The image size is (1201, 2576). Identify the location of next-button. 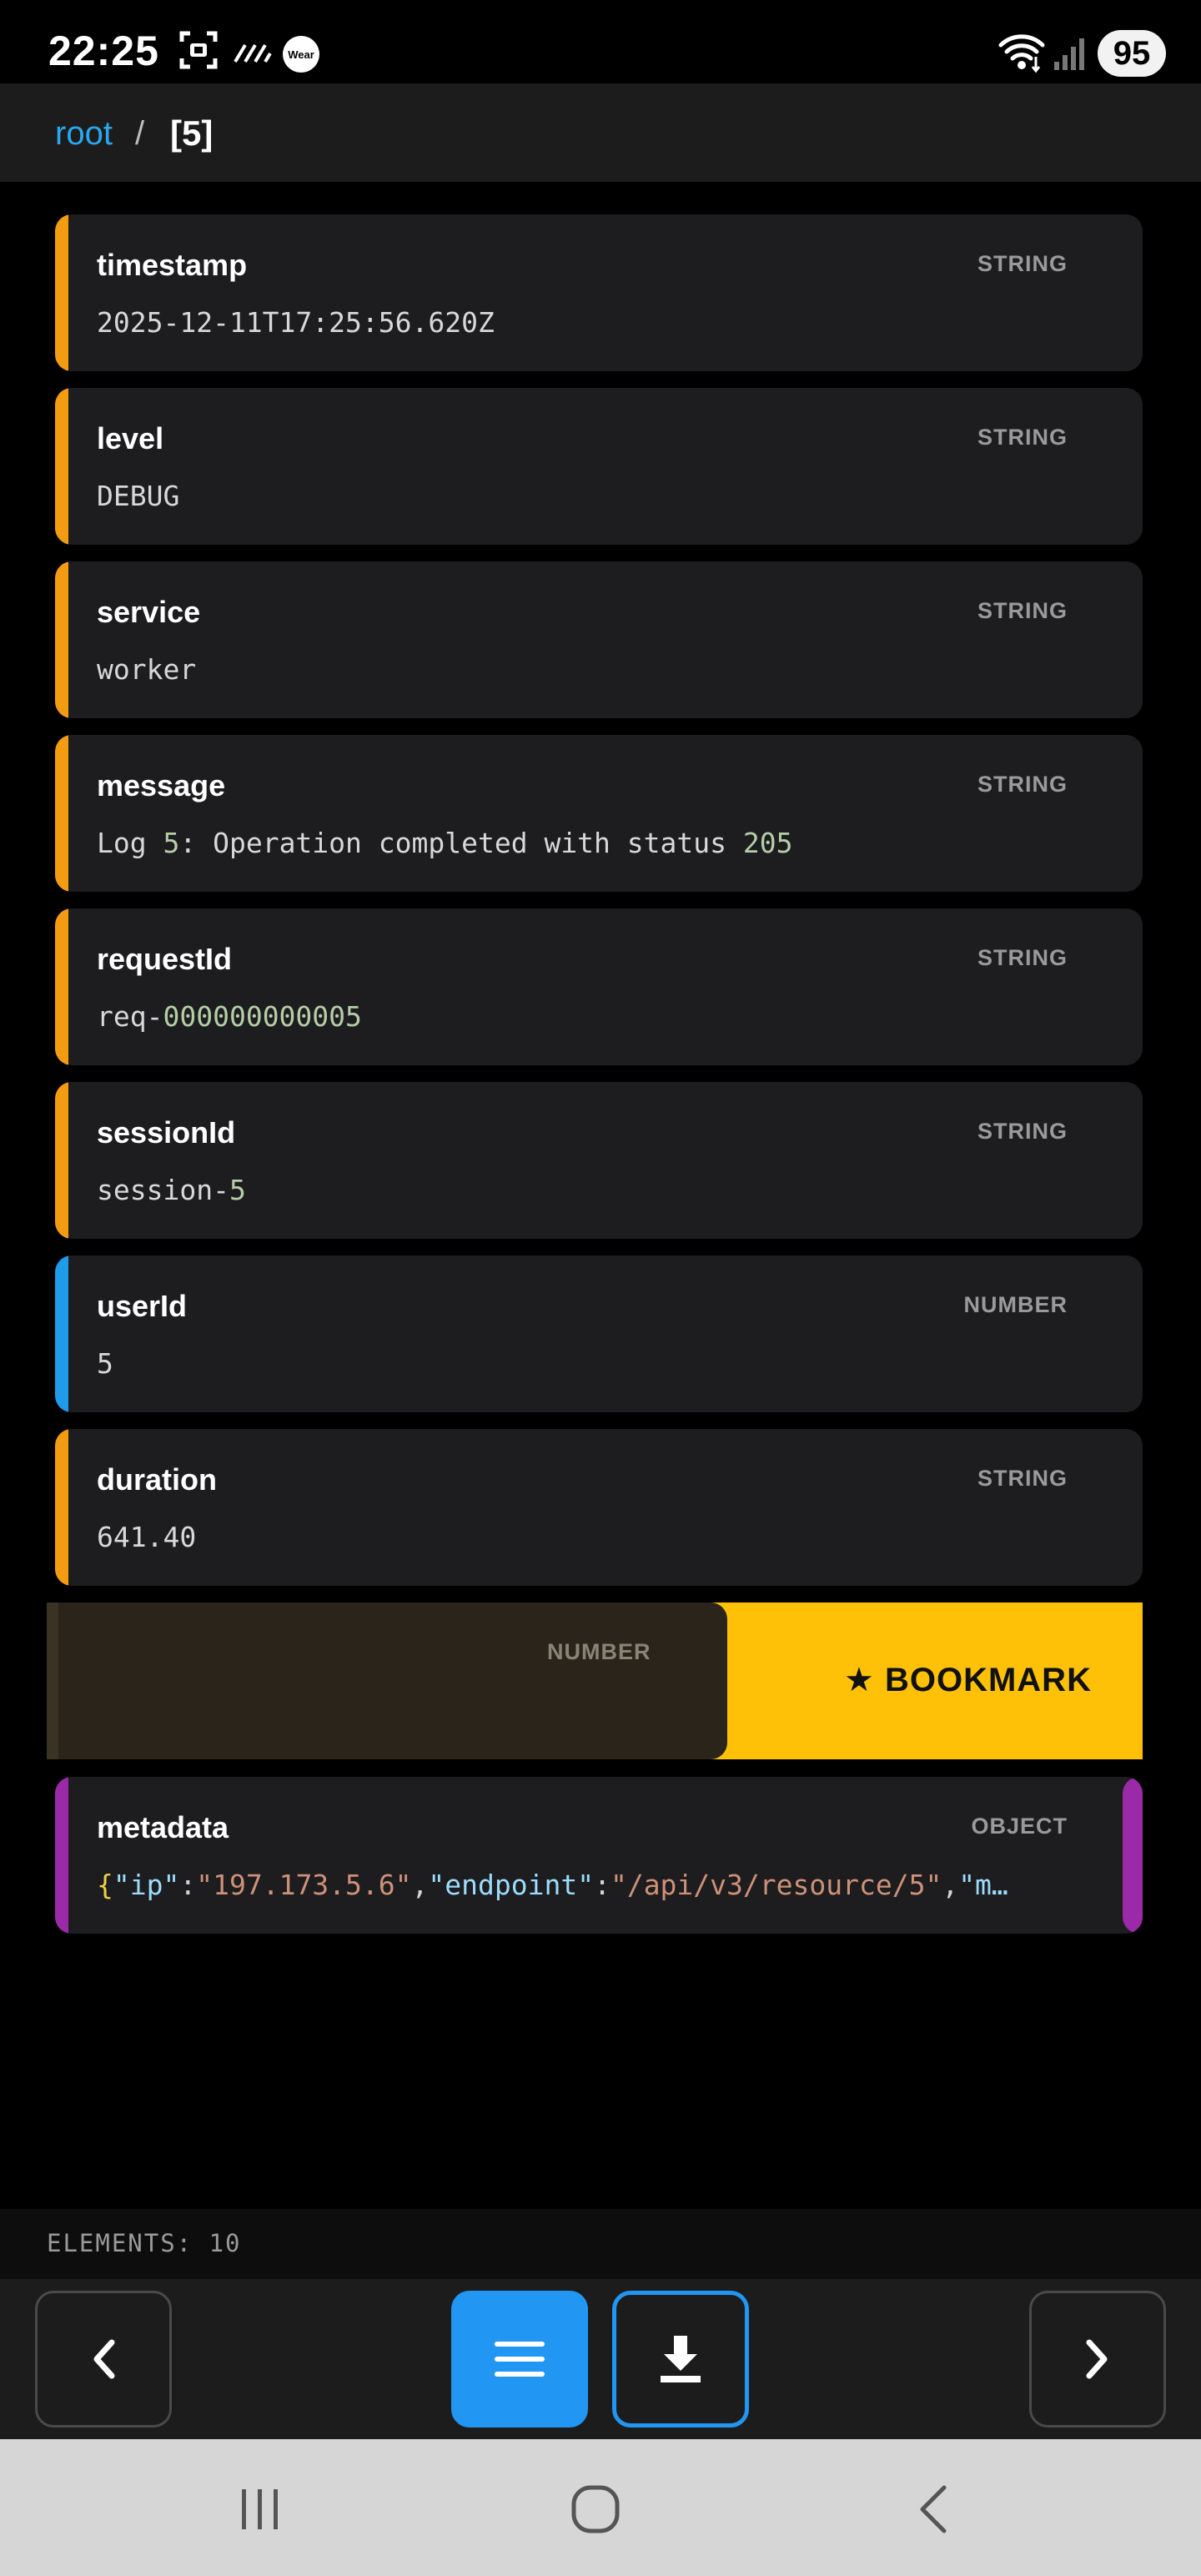
(1098, 2359).